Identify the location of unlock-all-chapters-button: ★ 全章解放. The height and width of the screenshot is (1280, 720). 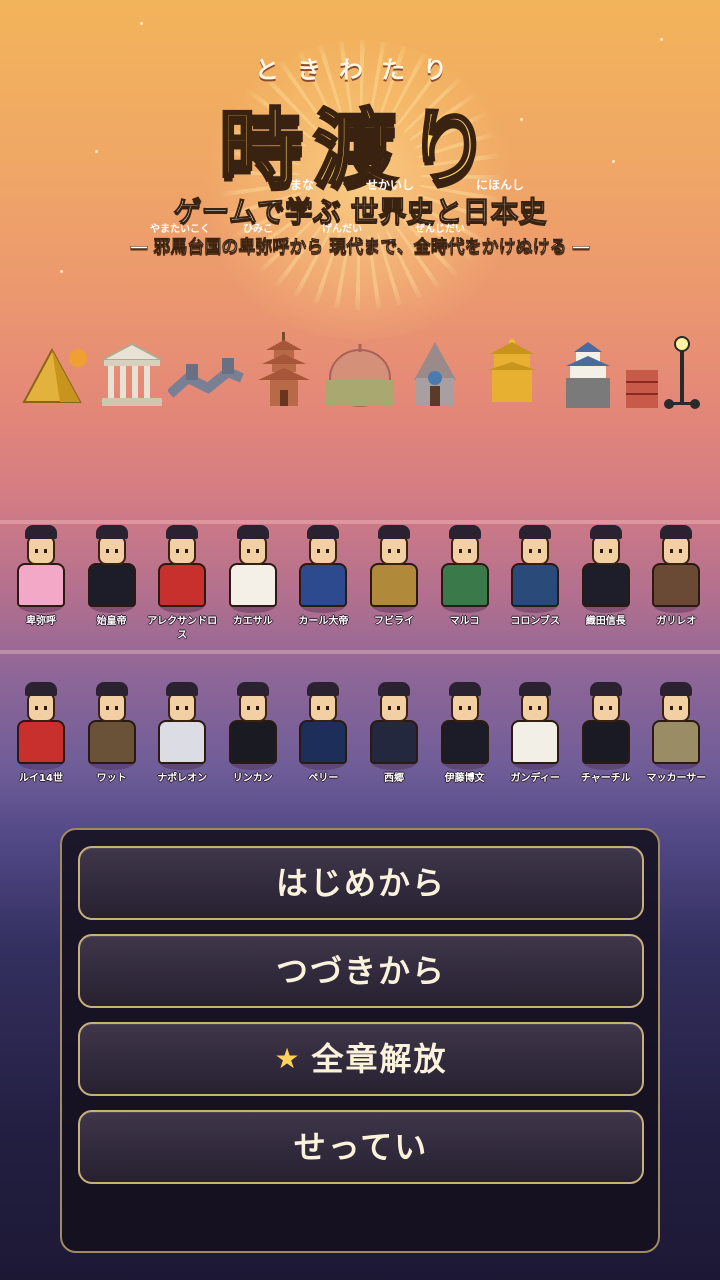
(361, 1059).